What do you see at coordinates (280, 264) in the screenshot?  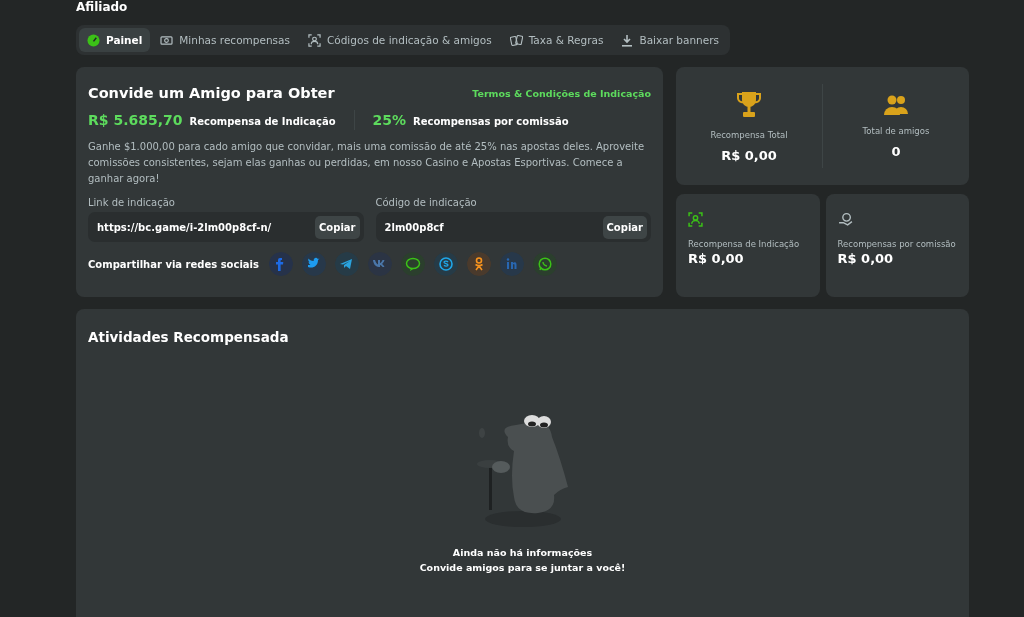 I see `facebook-share-icon` at bounding box center [280, 264].